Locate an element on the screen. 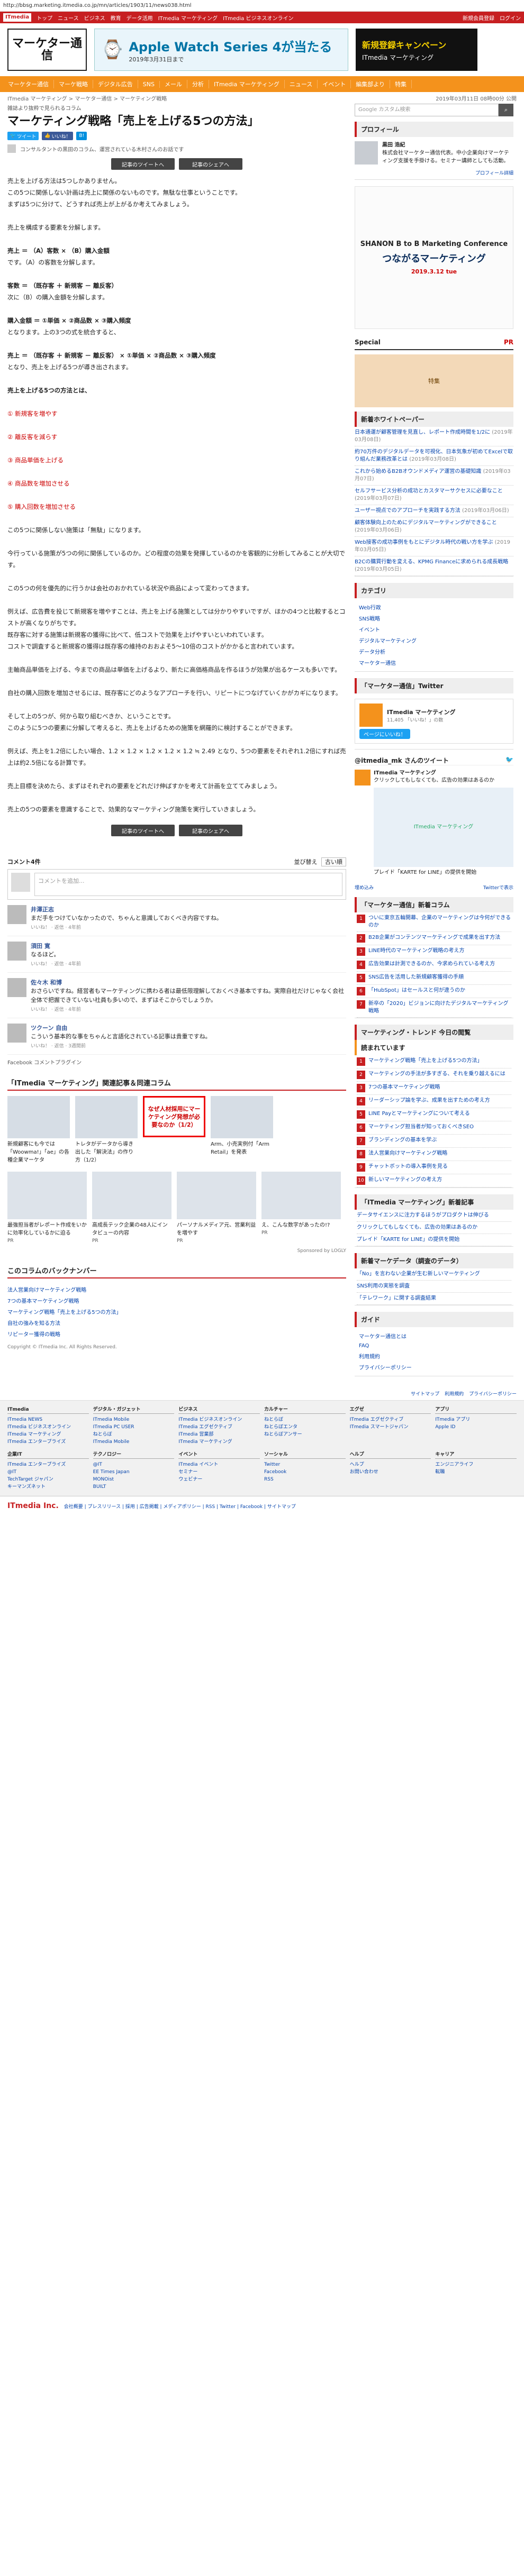 The height and width of the screenshot is (2576, 524). footer-col-link: Facebook is located at coordinates (305, 1472).